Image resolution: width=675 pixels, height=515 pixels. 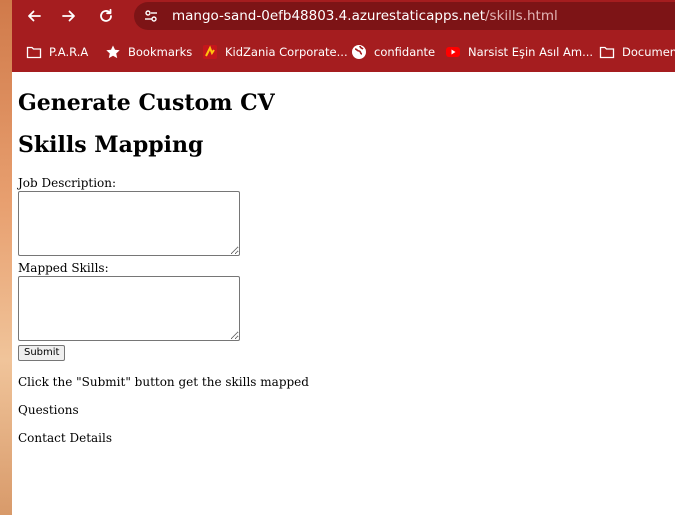 What do you see at coordinates (42, 353) in the screenshot?
I see `submit-button: Submit` at bounding box center [42, 353].